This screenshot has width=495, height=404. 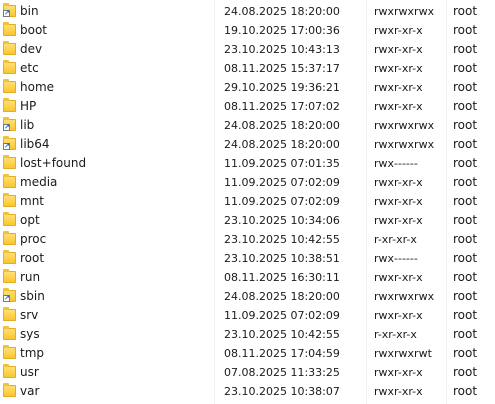 I want to click on file-row: srv 11.09.2025 07:02:09 rwxr-xr-x root, so click(x=247, y=315).